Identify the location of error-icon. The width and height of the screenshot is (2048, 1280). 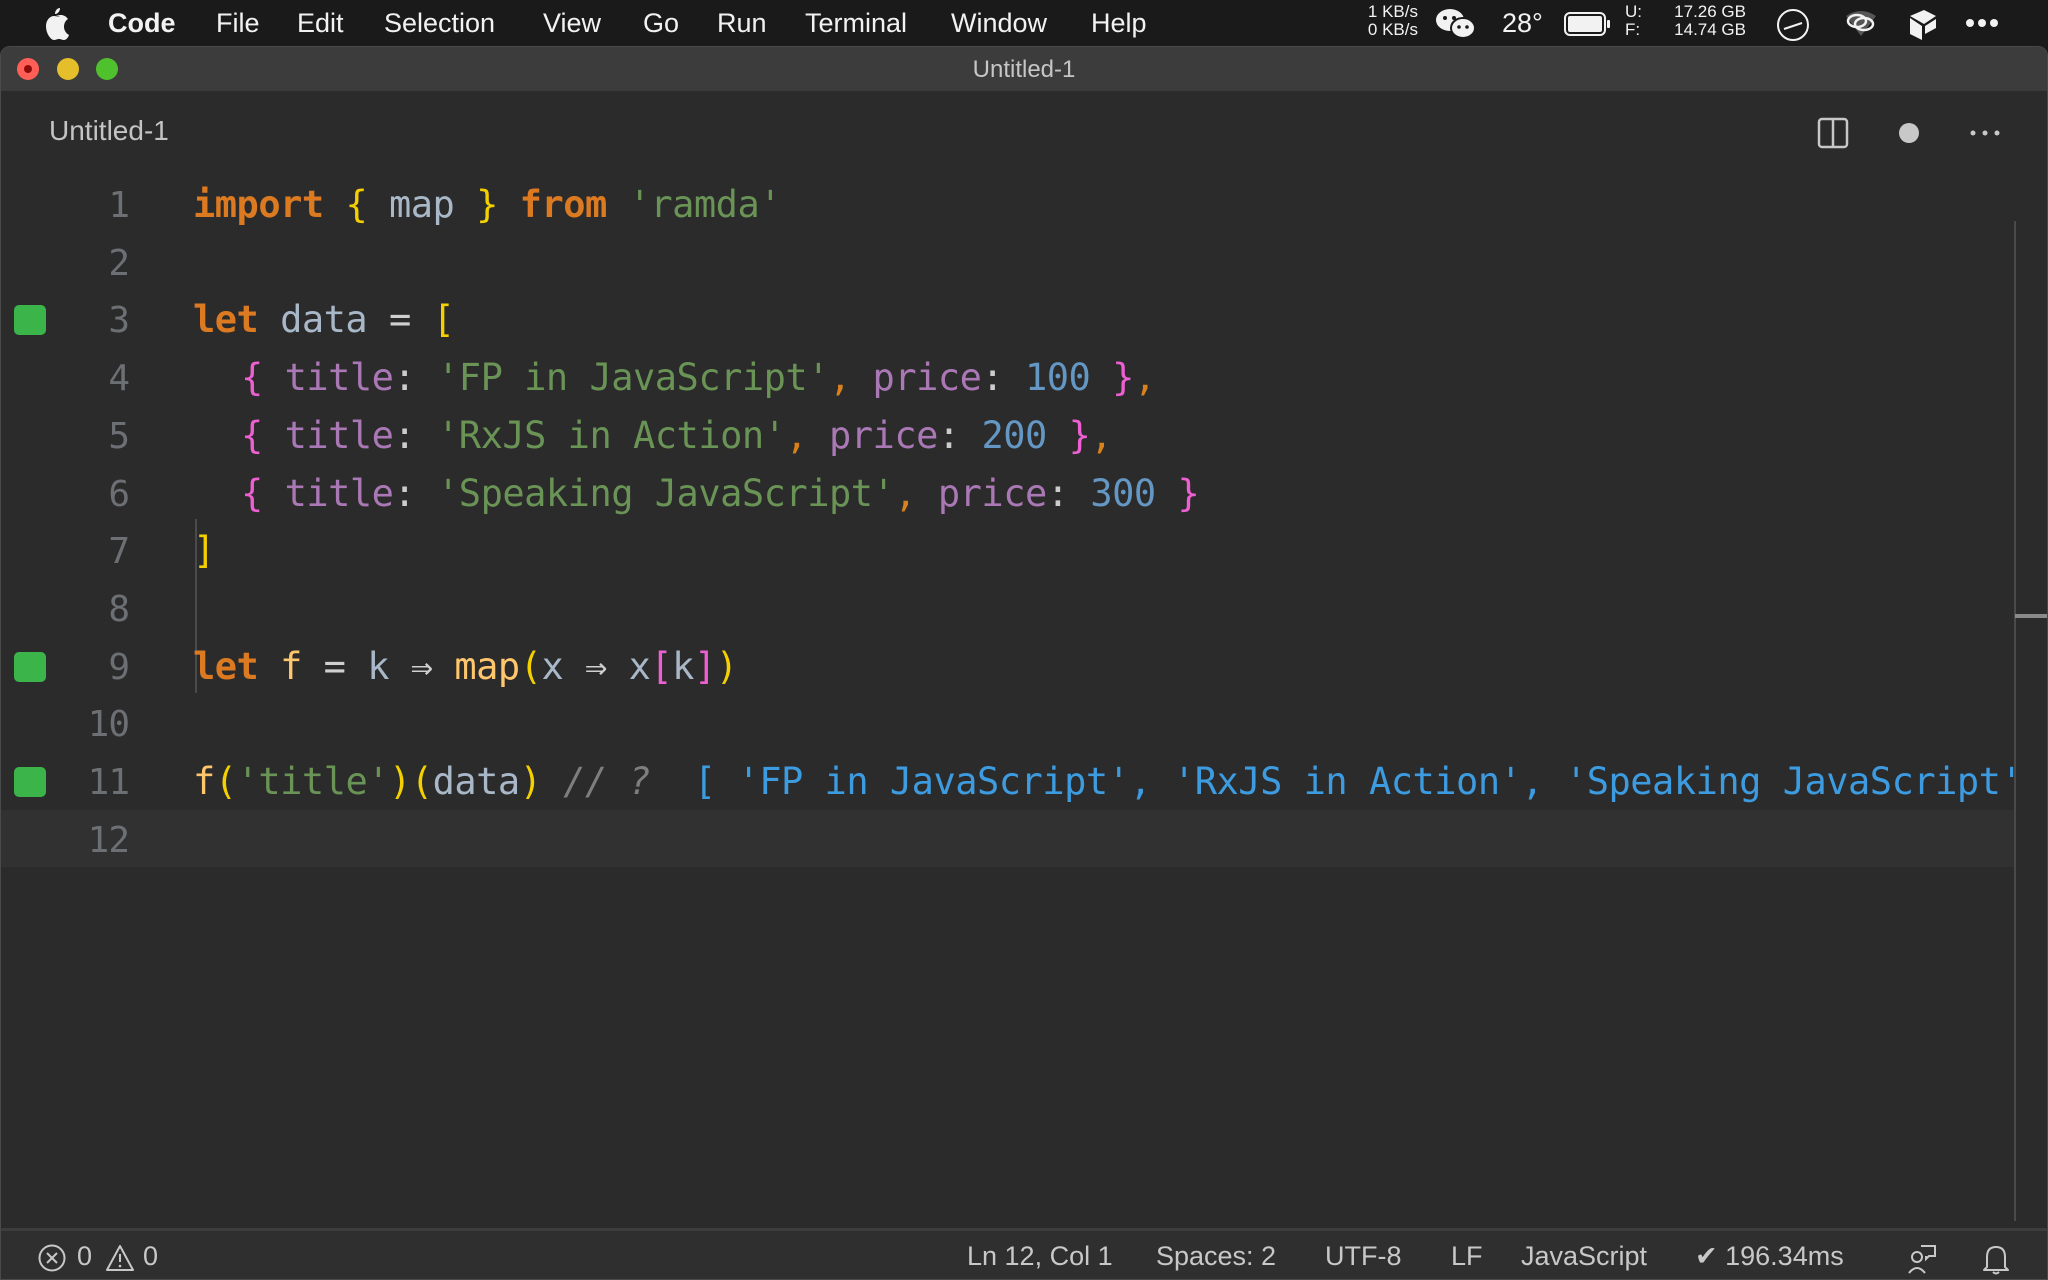
(52, 1258).